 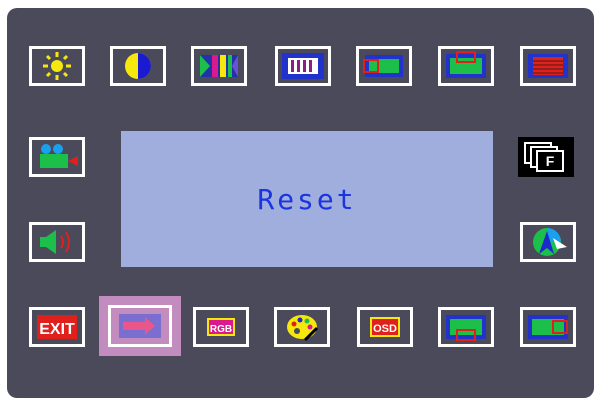 I want to click on camera-source-tile, so click(x=57, y=157).